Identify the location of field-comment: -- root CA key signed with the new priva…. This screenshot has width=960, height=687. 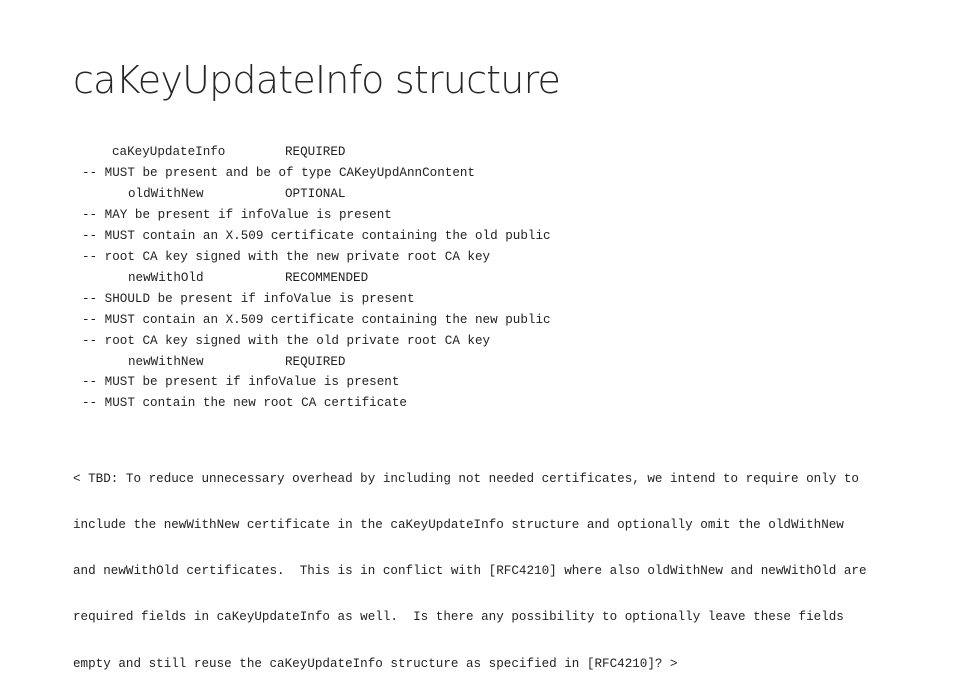
(286, 257).